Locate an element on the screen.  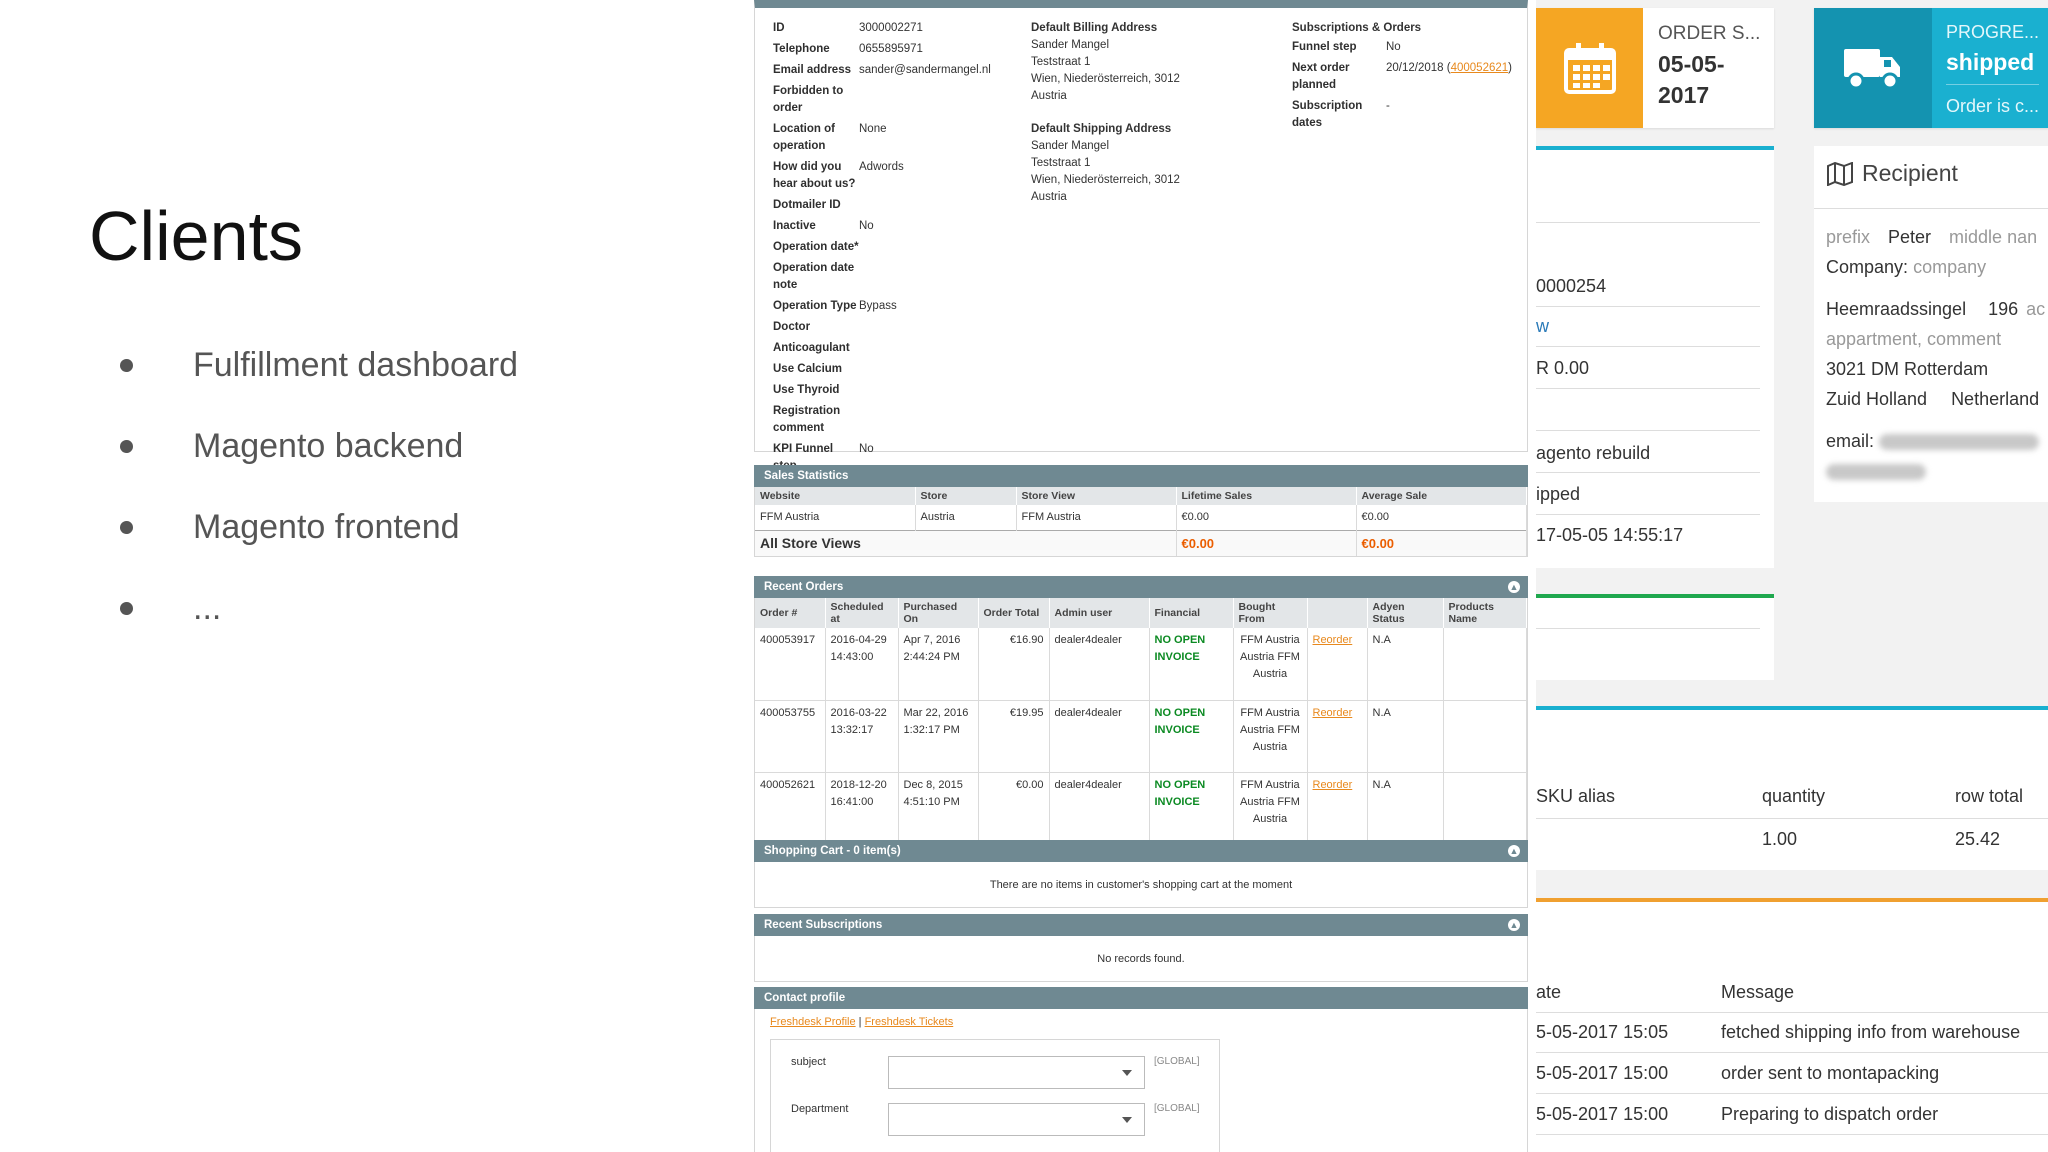
shipping-address-line: Sander Mangel is located at coordinates (1070, 146).